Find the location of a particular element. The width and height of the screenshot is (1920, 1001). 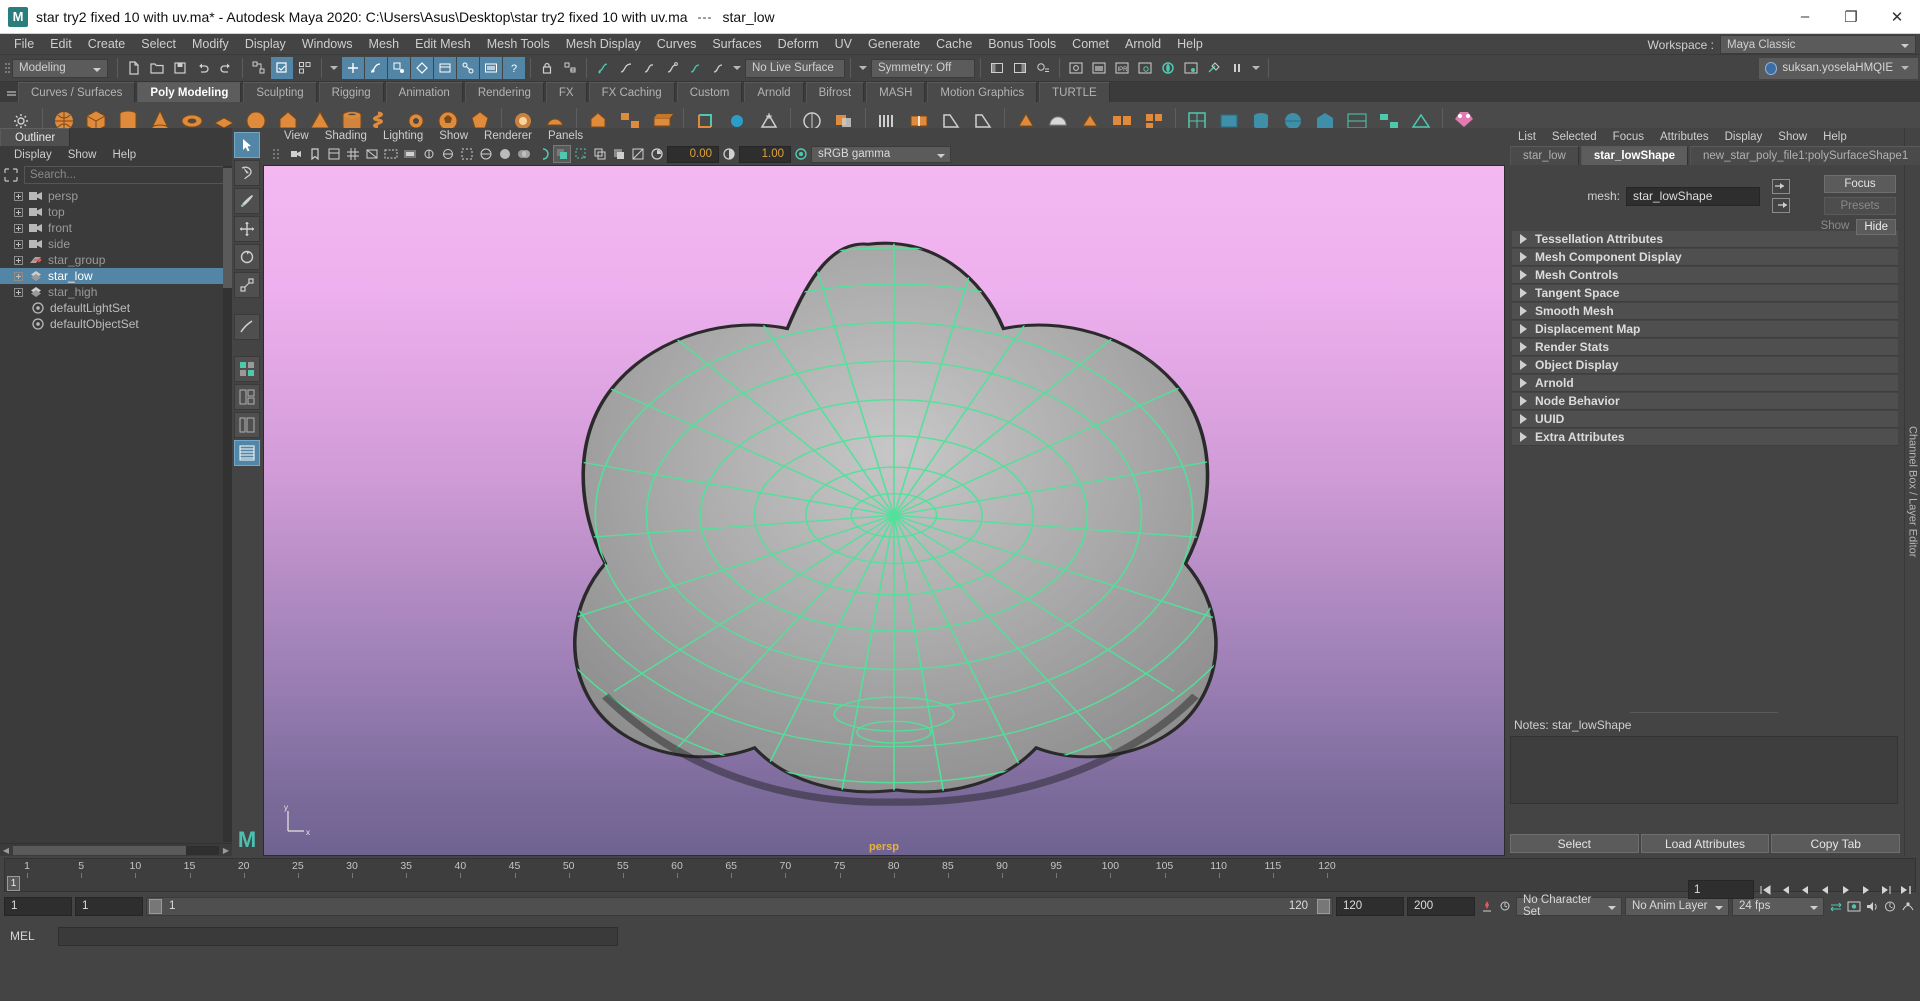

playback-end-field: 200 is located at coordinates (1441, 906).